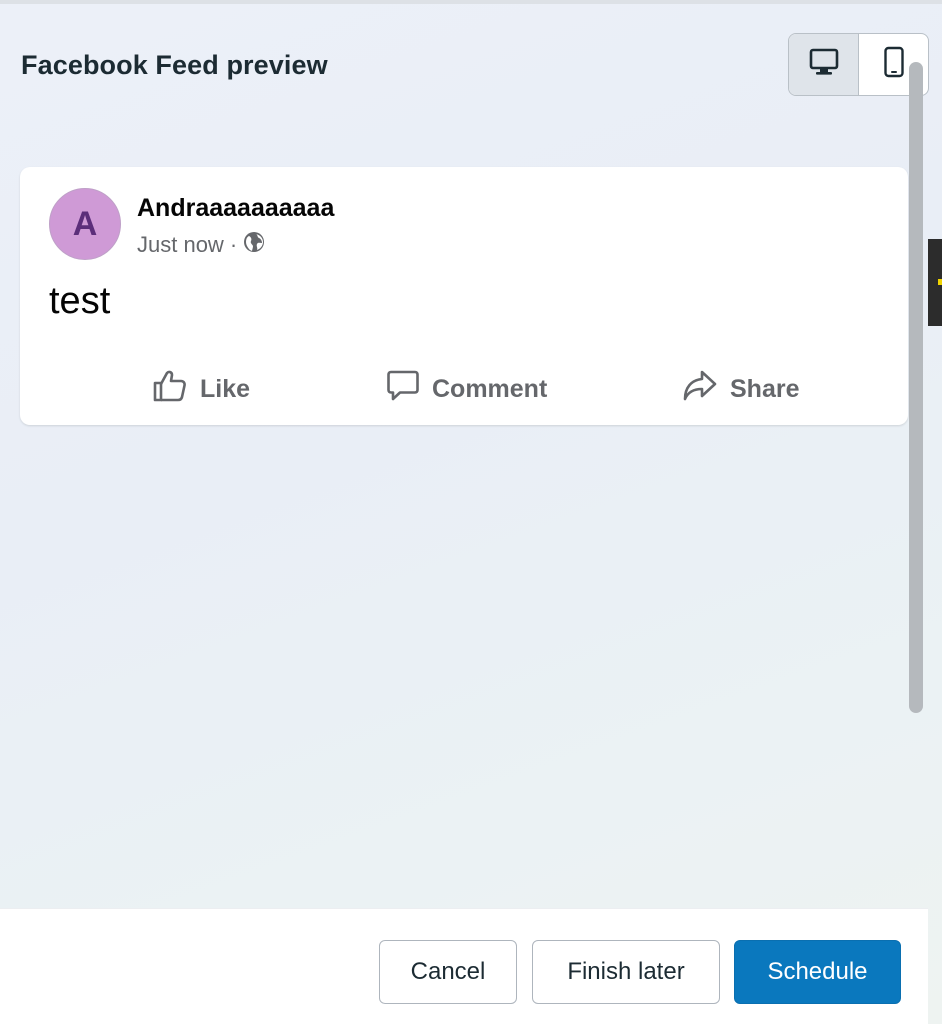  Describe the element at coordinates (254, 245) in the screenshot. I see `globe-icon` at that location.